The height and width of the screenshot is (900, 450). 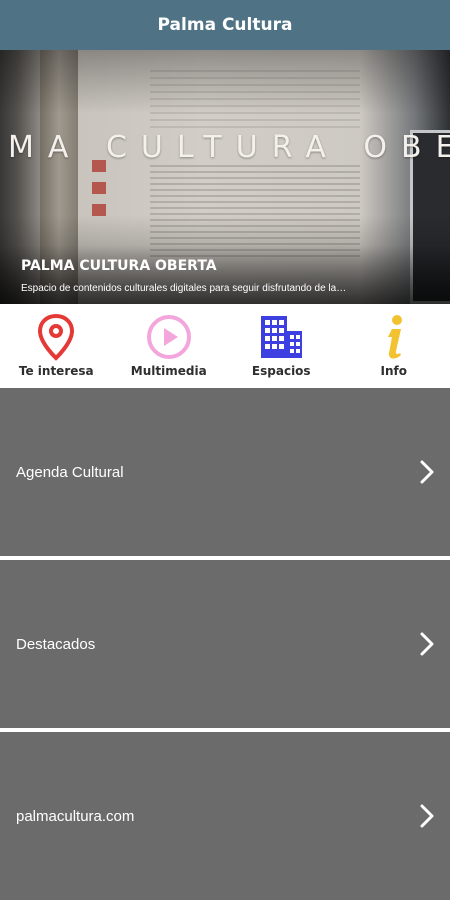 What do you see at coordinates (168, 371) in the screenshot?
I see `shortcut-label: Multimedia` at bounding box center [168, 371].